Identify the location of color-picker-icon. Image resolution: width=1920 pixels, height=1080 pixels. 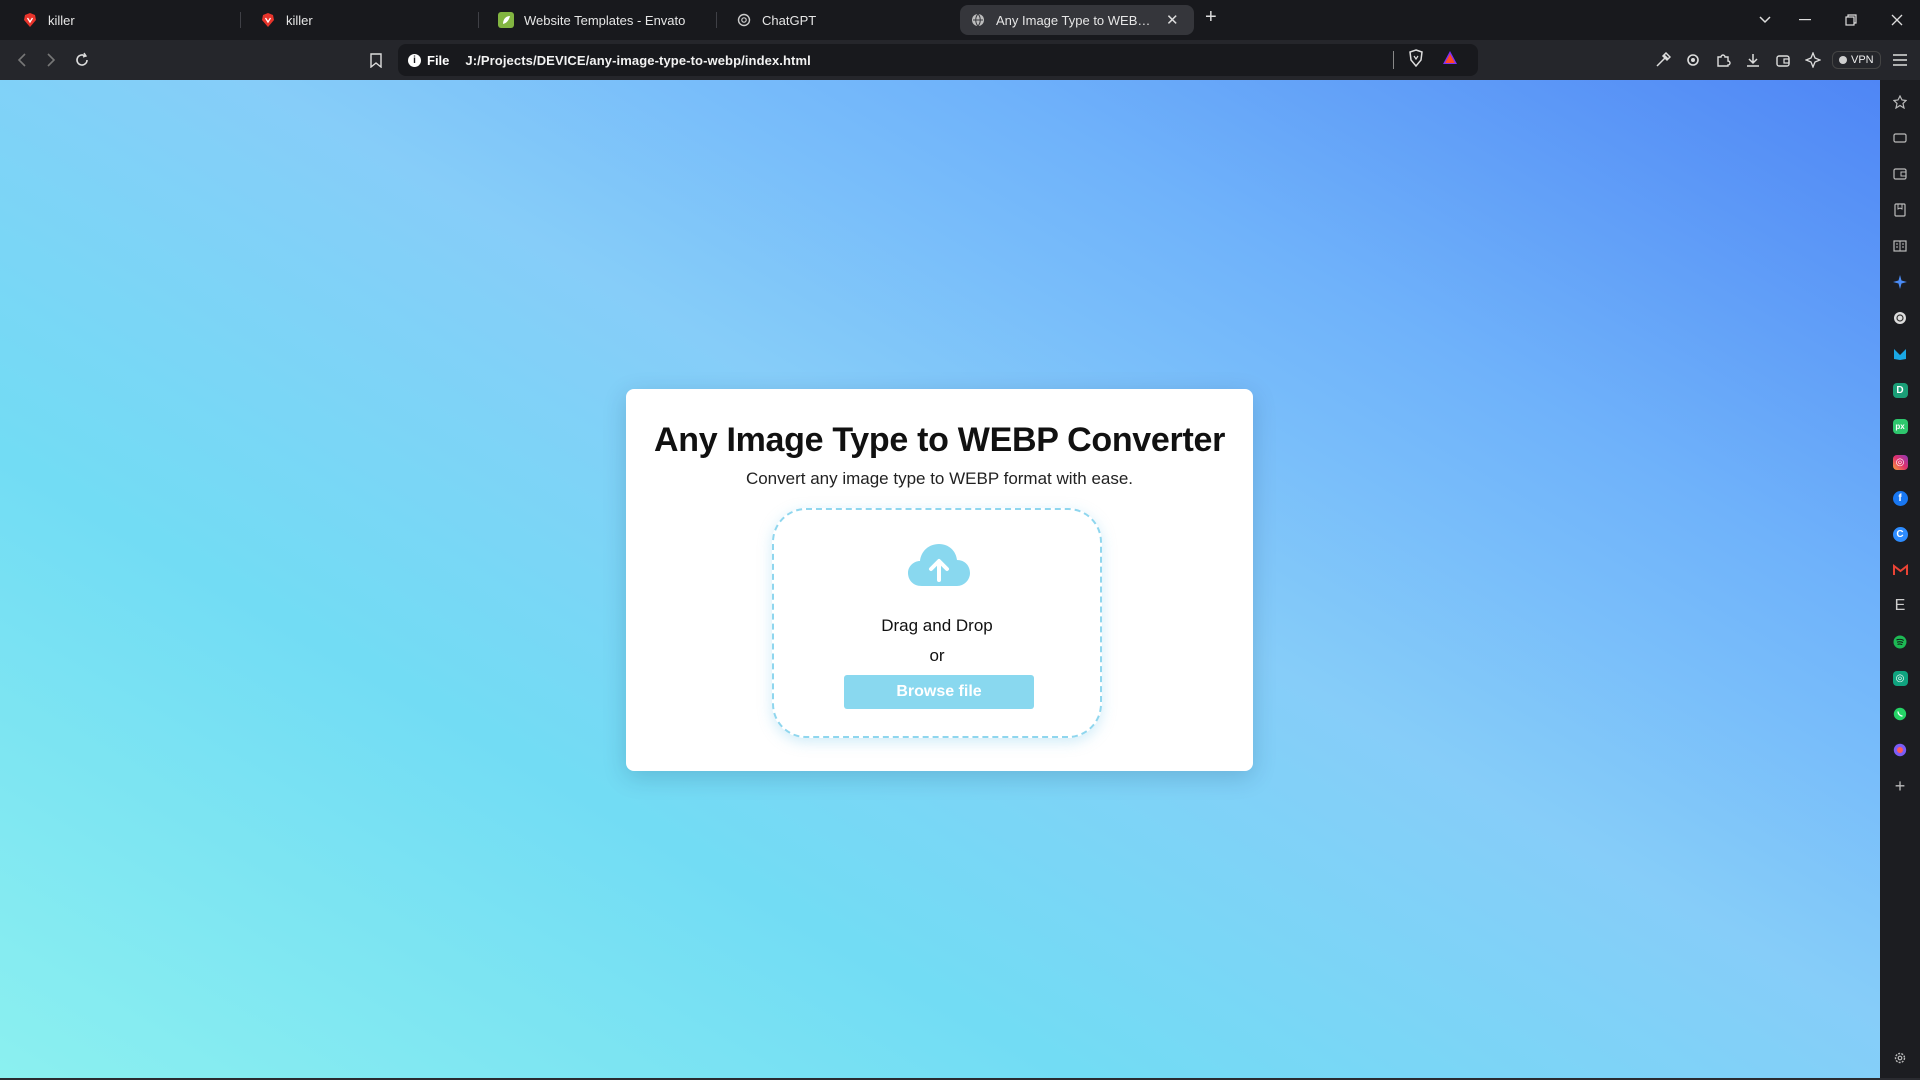
(1663, 60).